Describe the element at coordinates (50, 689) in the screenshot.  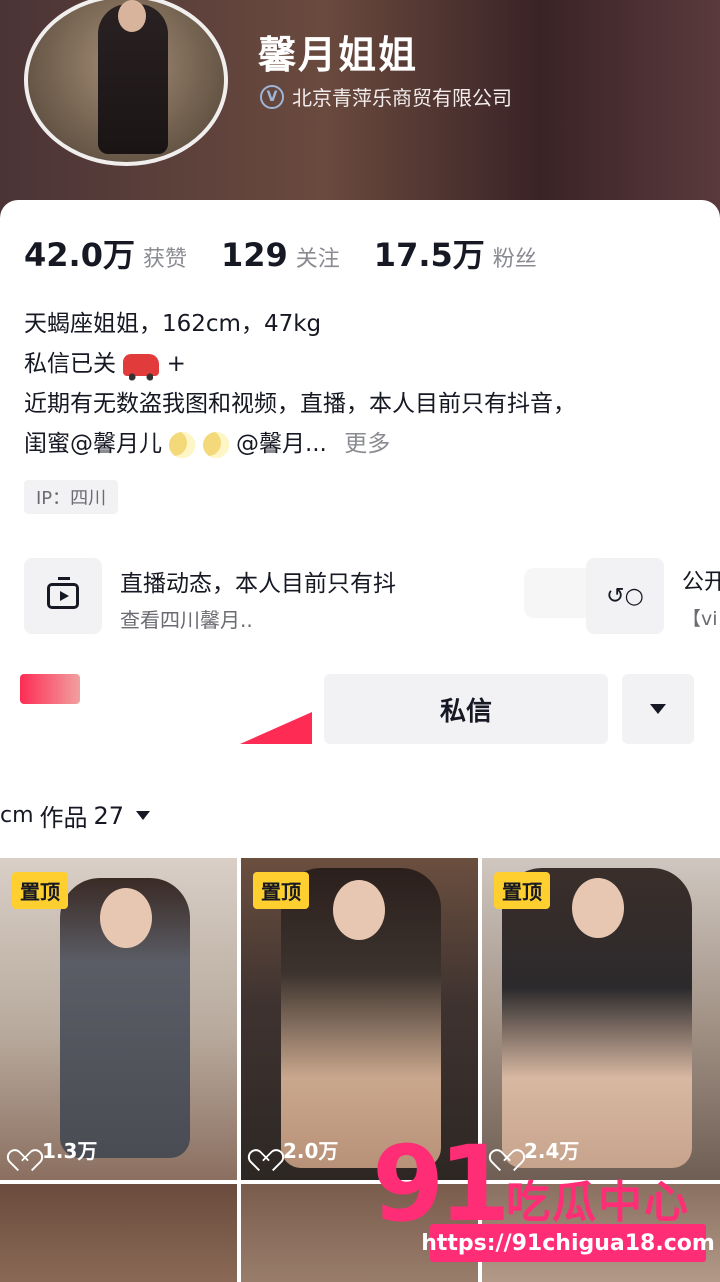
I see `follow-button` at that location.